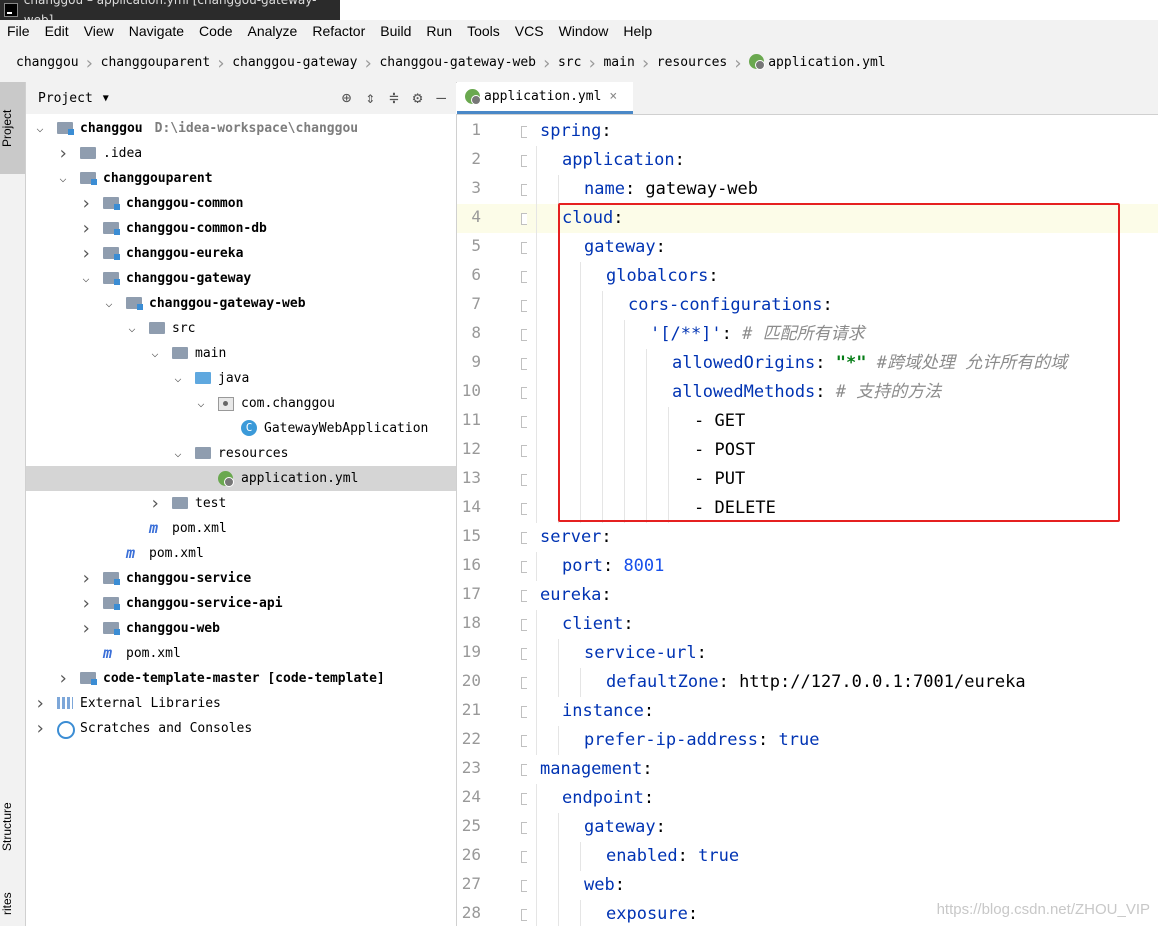 The height and width of the screenshot is (926, 1158). What do you see at coordinates (241, 428) in the screenshot?
I see `tree-item: C GatewayWebApplication` at bounding box center [241, 428].